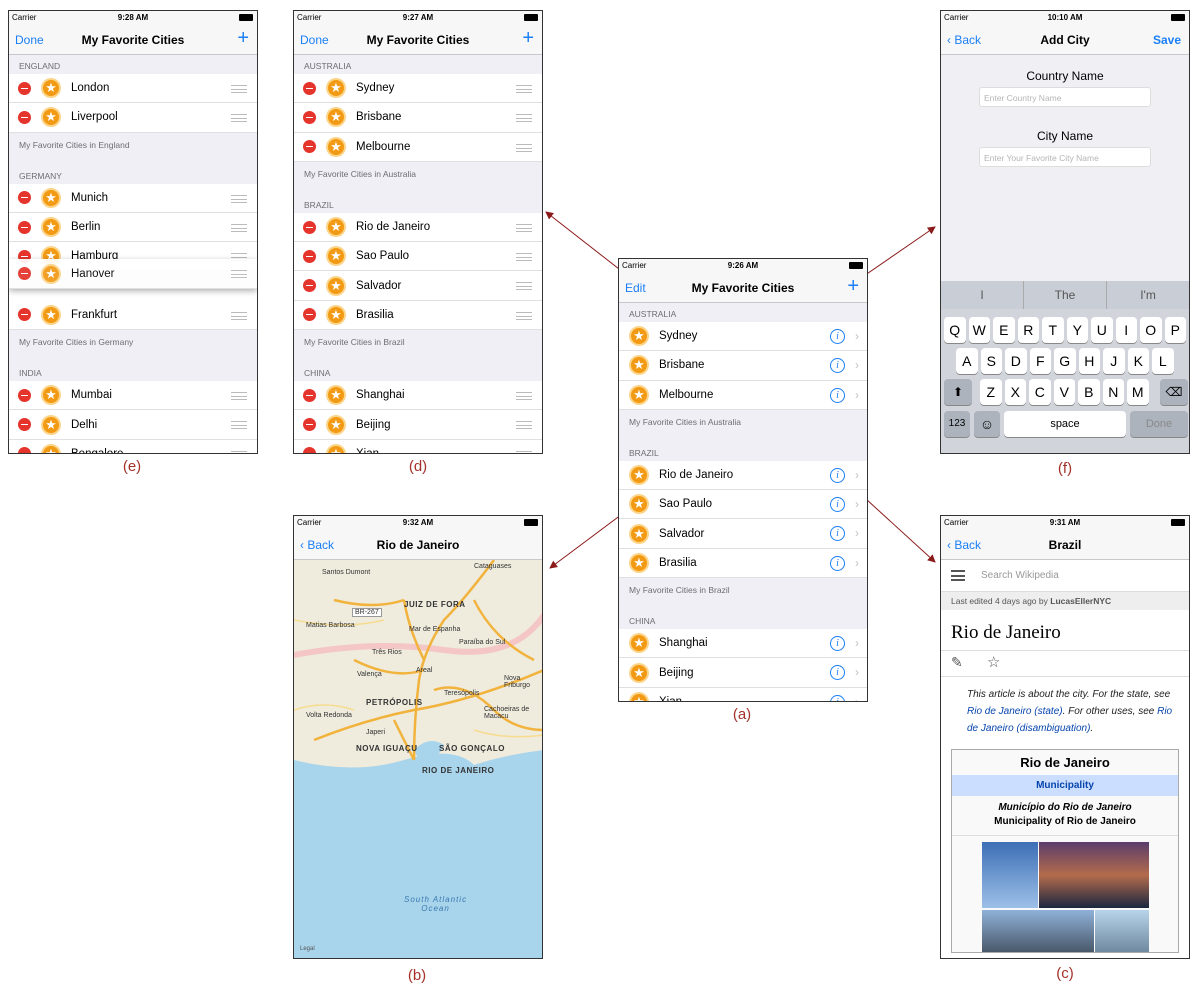  Describe the element at coordinates (1151, 330) in the screenshot. I see `key-o: O` at that location.